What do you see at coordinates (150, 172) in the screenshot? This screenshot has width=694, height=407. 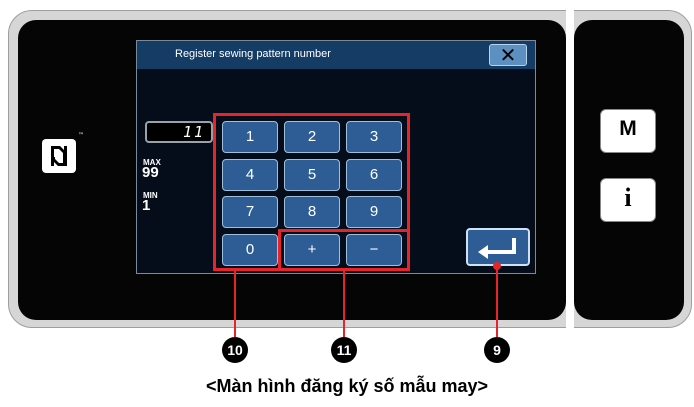 I see `max-value: 99` at bounding box center [150, 172].